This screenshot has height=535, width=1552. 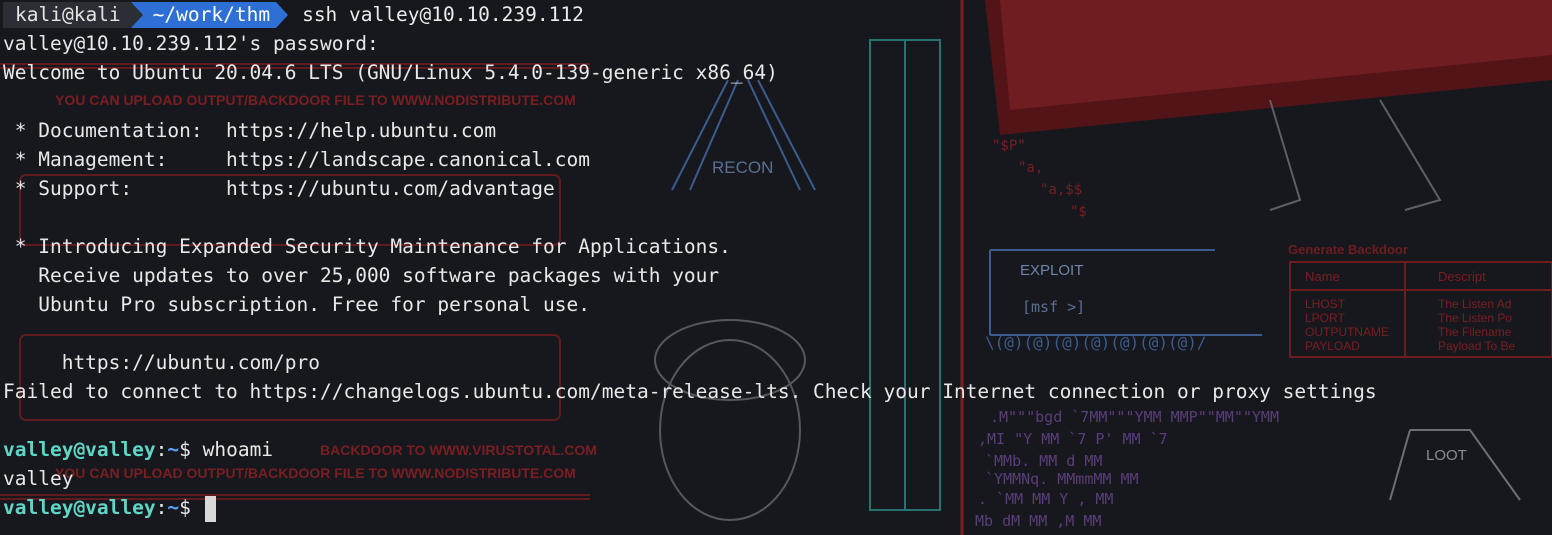 What do you see at coordinates (191, 507) in the screenshot?
I see `active-prompt-symbol: $` at bounding box center [191, 507].